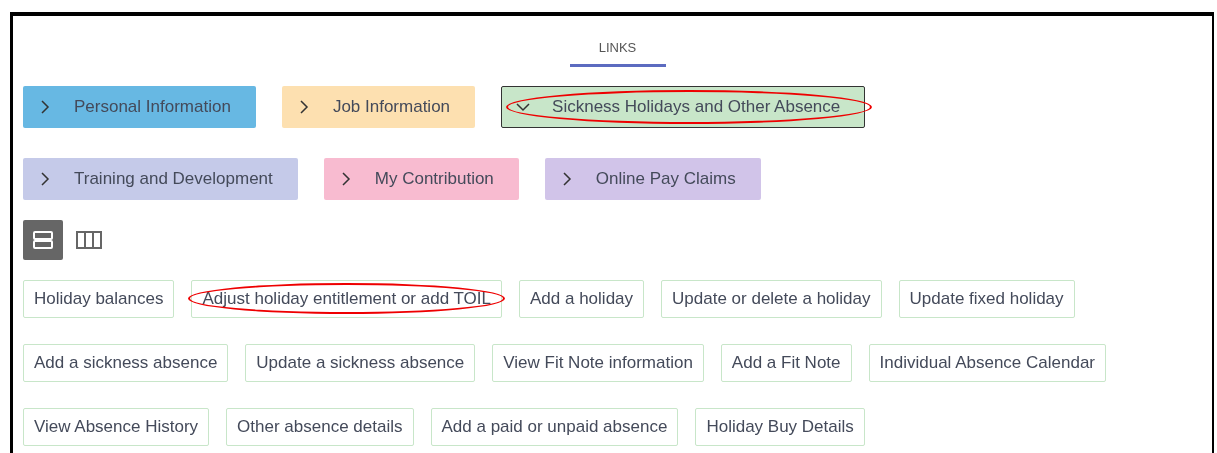 The height and width of the screenshot is (453, 1217). Describe the element at coordinates (89, 240) in the screenshot. I see `columns-icon` at that location.